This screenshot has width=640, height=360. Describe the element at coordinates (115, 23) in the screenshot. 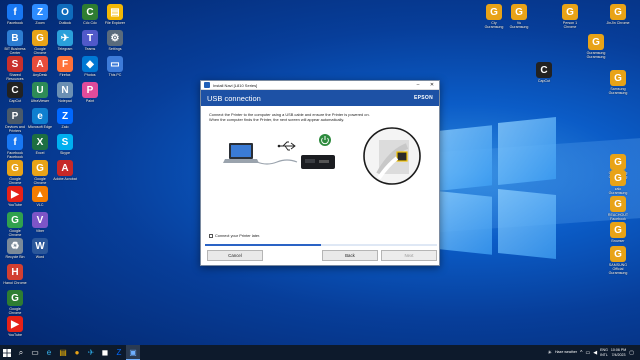

I see `desktop-icon-label: File Explorer` at that location.